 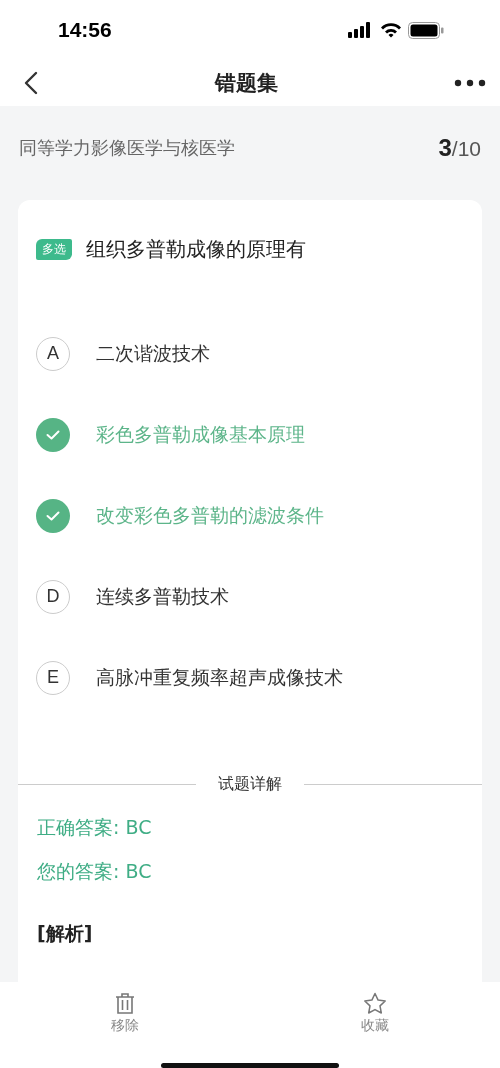 I want to click on back-button, so click(x=31, y=83).